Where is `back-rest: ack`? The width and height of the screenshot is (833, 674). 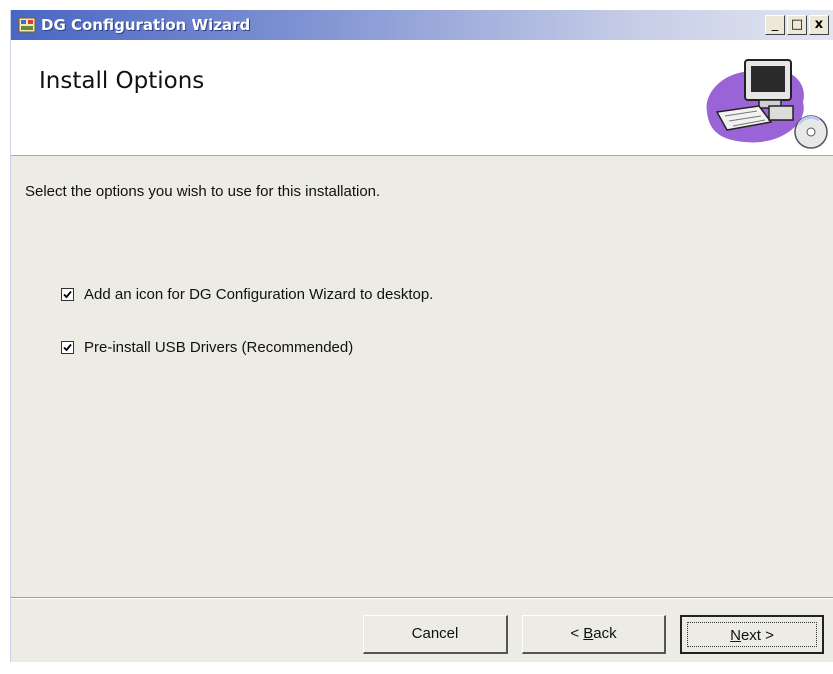 back-rest: ack is located at coordinates (605, 633).